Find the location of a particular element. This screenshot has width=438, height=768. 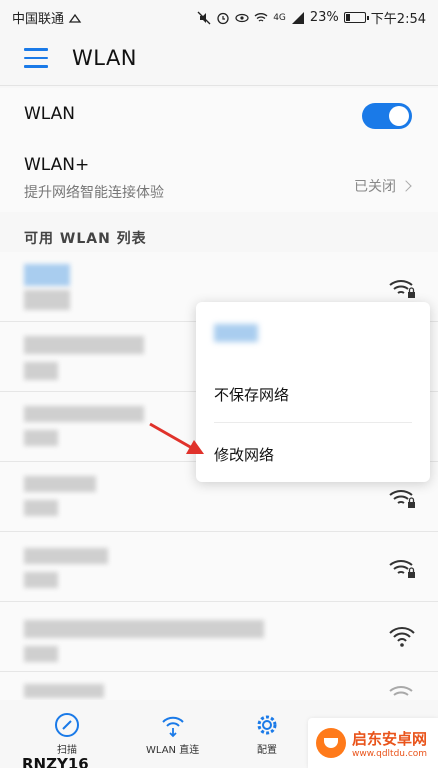

status-left: 中国联通 is located at coordinates (47, 17).